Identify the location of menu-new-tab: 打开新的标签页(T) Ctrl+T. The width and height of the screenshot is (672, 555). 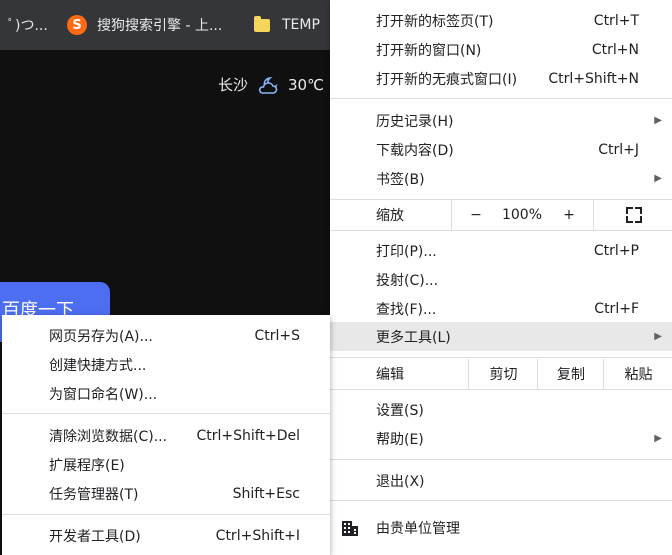
(501, 20).